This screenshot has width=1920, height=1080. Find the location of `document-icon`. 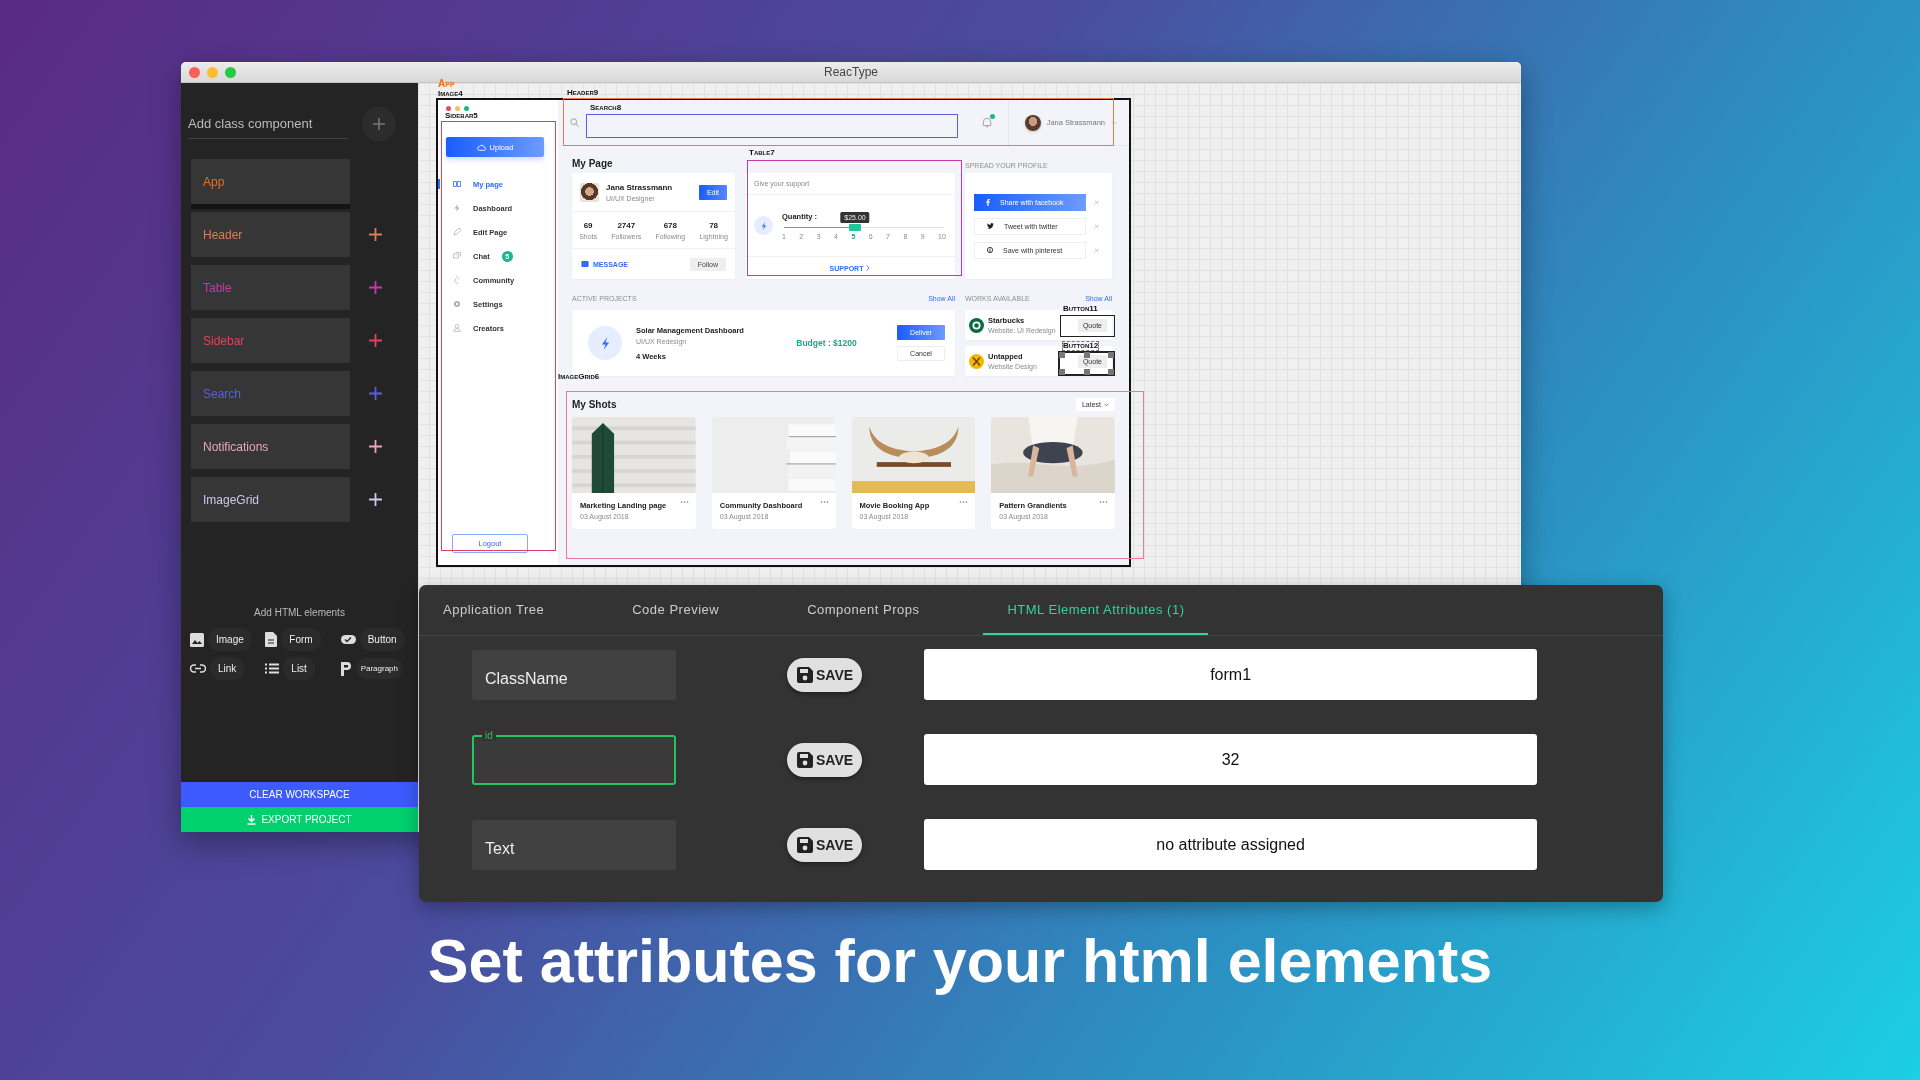

document-icon is located at coordinates (271, 639).